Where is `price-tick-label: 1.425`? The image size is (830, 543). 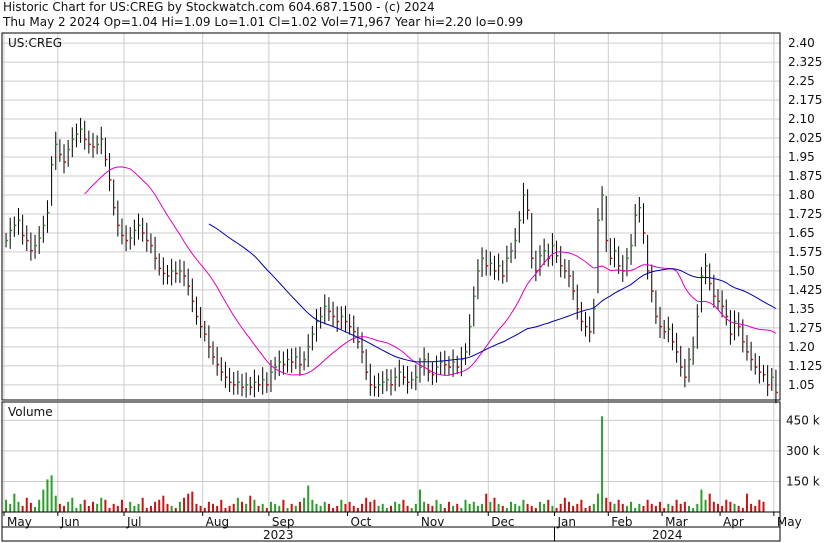 price-tick-label: 1.425 is located at coordinates (805, 290).